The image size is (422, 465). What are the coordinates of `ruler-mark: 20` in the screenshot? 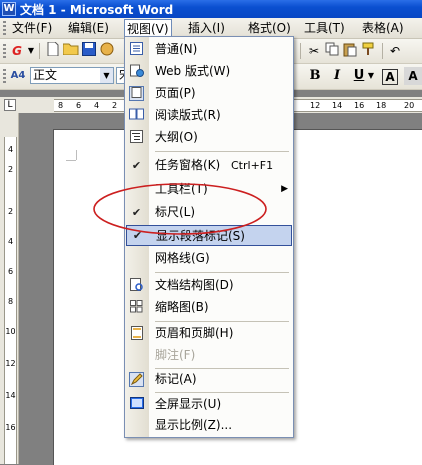 It's located at (409, 105).